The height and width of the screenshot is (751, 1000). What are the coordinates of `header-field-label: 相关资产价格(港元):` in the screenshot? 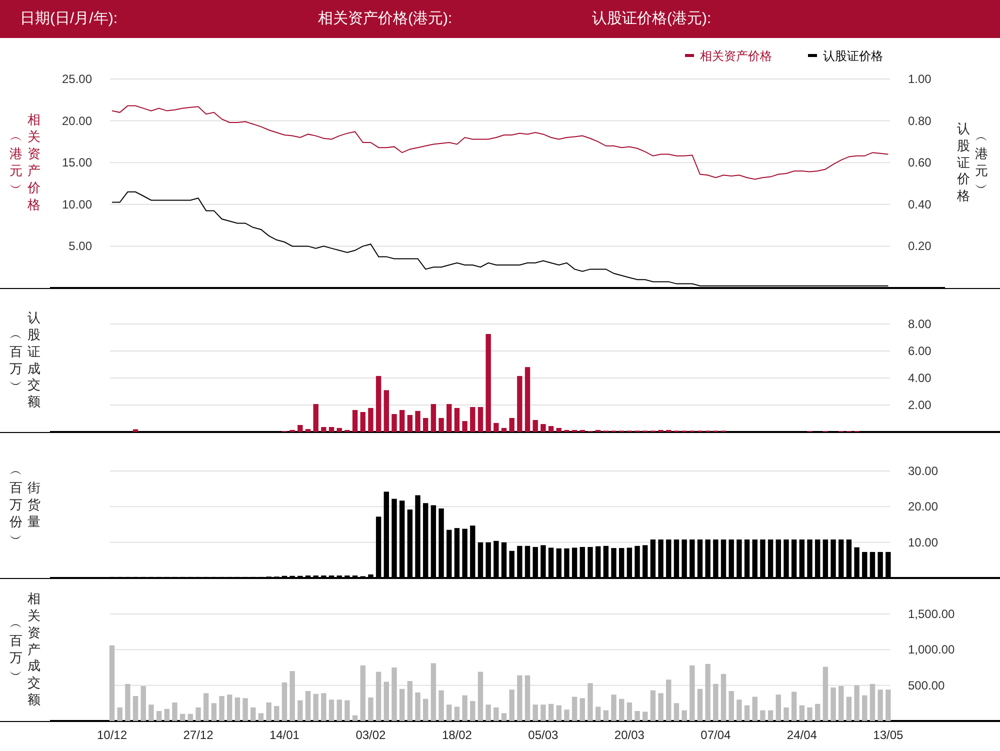 It's located at (386, 18).